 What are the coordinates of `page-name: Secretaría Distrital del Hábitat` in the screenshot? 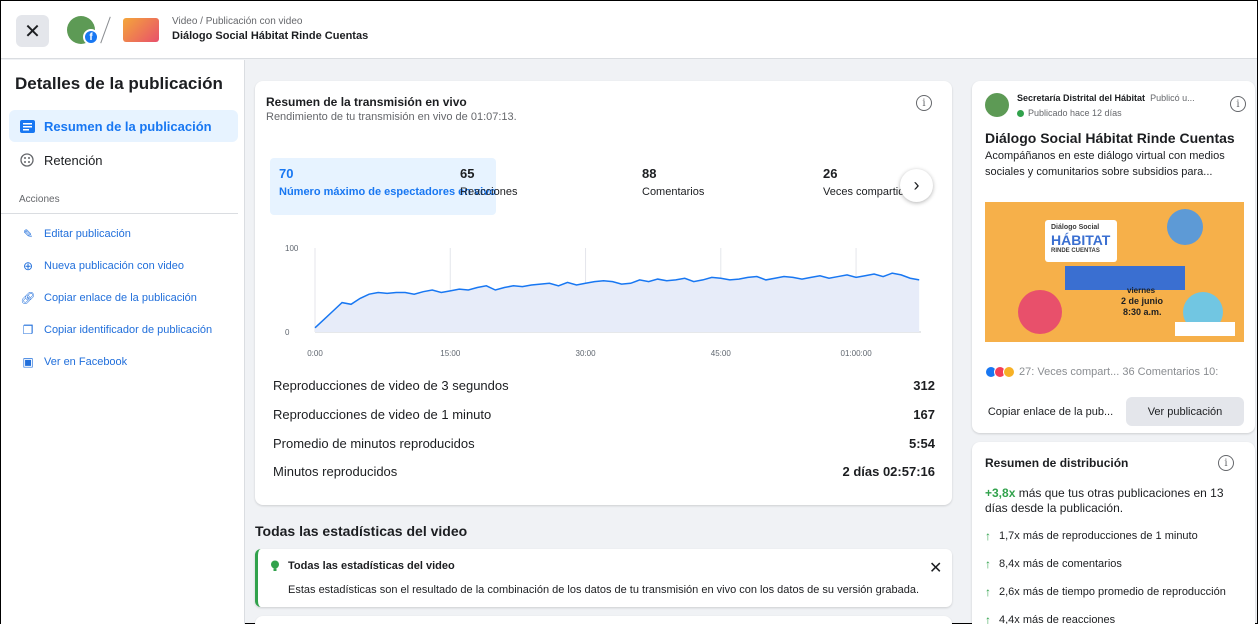 It's located at (1081, 98).